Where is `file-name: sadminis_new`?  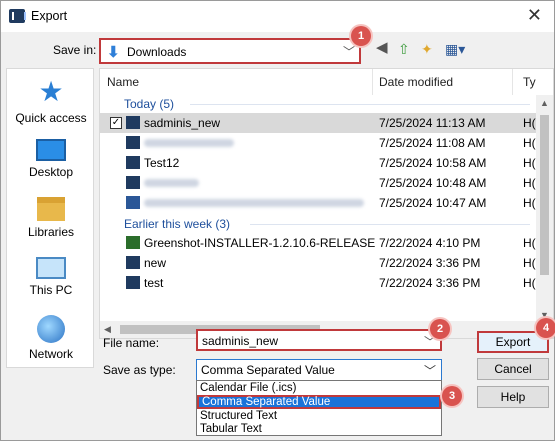 file-name: sadminis_new is located at coordinates (182, 123).